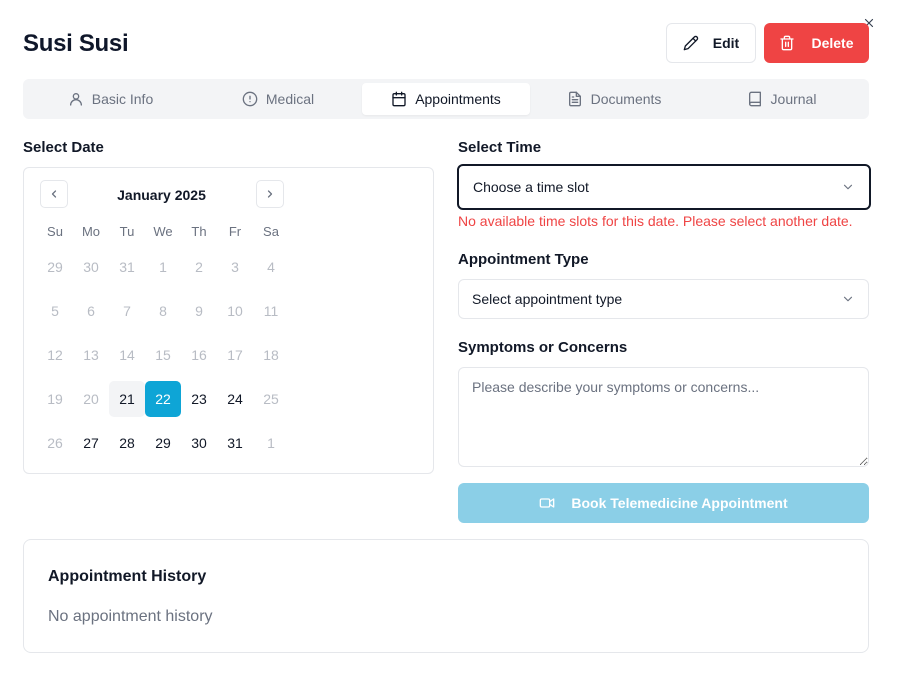 This screenshot has width=897, height=677. Describe the element at coordinates (787, 43) in the screenshot. I see `trash-icon` at that location.